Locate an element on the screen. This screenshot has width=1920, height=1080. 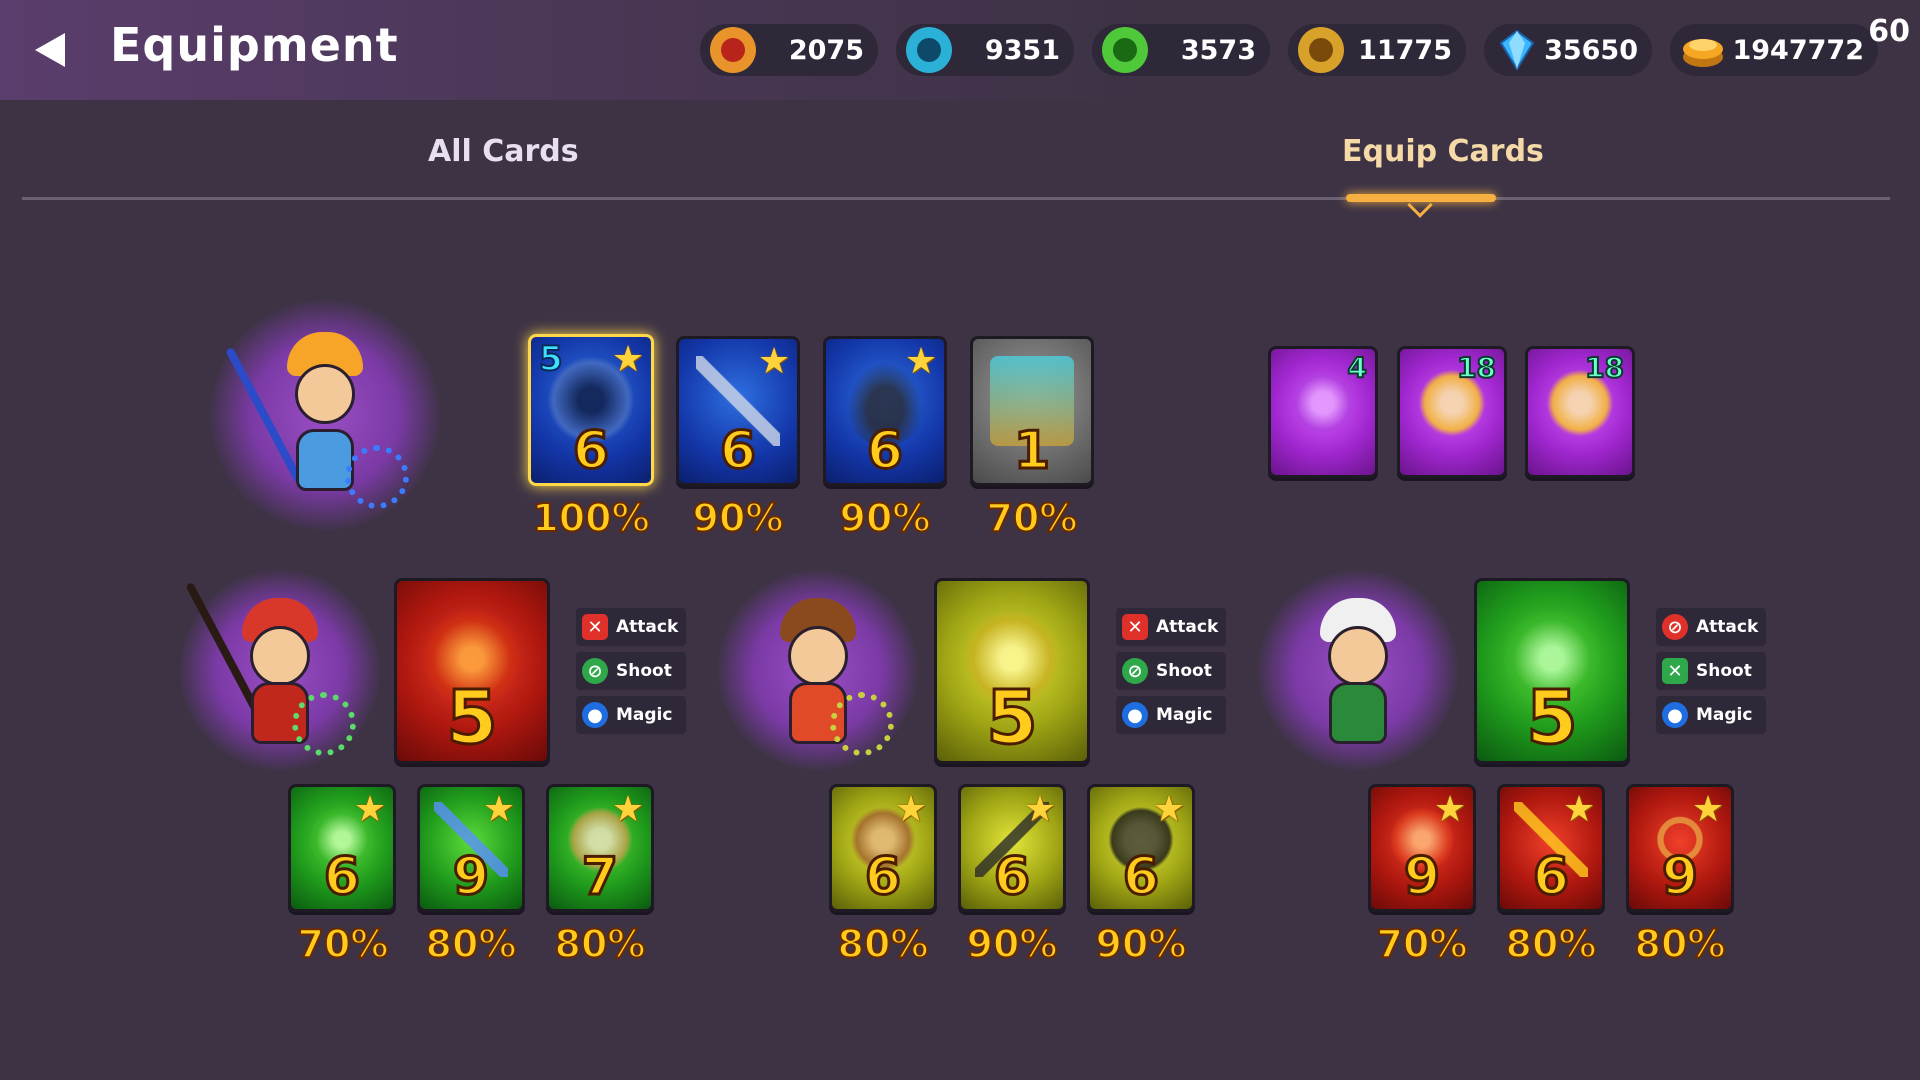
currency-value: 3573 is located at coordinates (1218, 50).